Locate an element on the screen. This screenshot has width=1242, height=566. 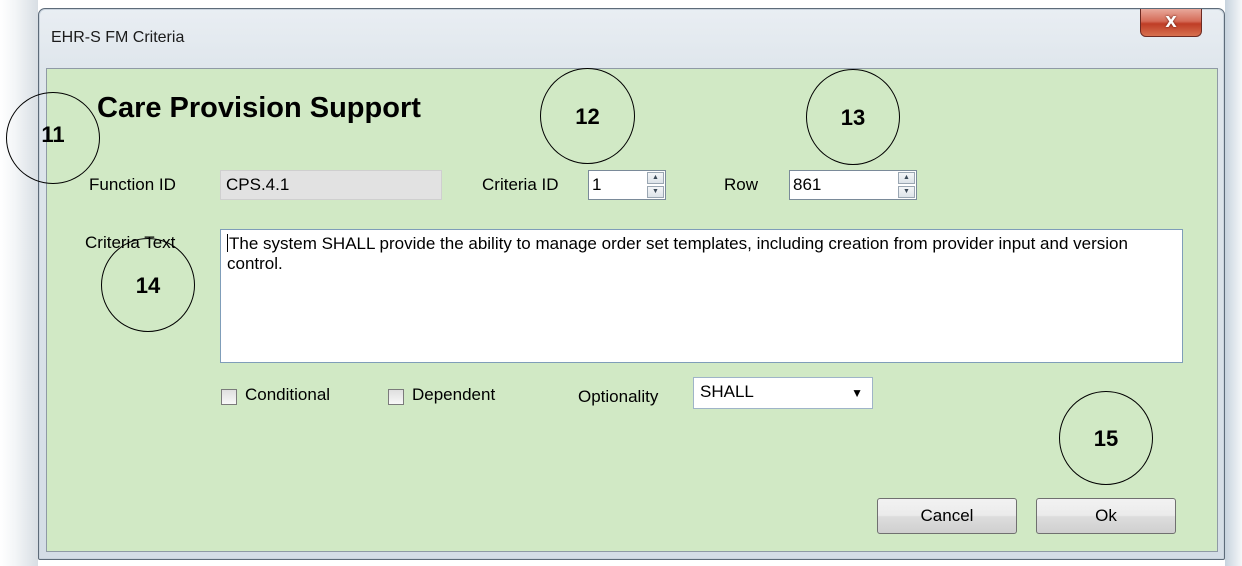
row-value: 861 is located at coordinates (807, 184).